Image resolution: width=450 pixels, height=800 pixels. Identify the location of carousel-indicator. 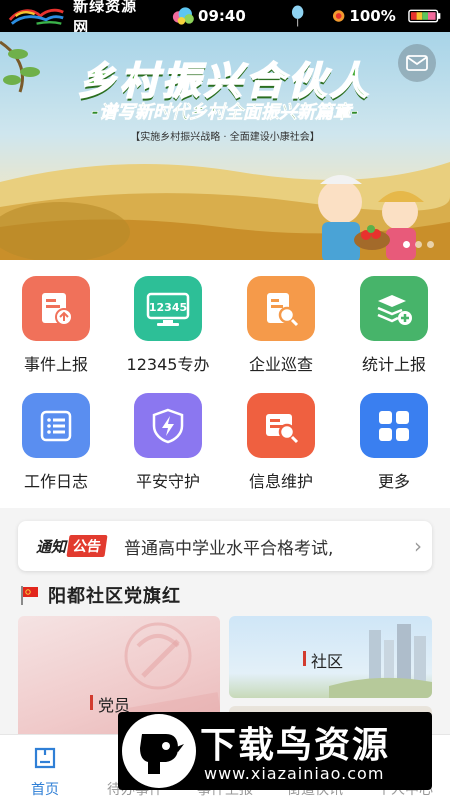
(418, 244).